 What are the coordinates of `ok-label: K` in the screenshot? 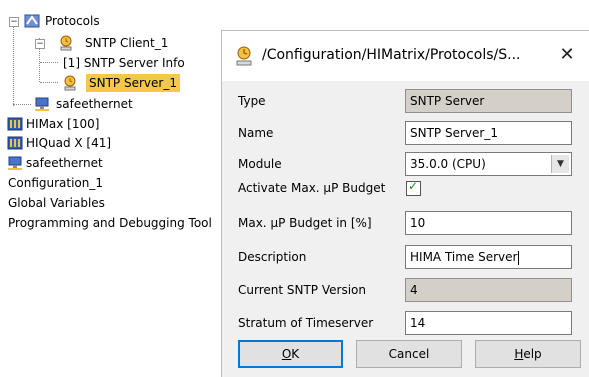 It's located at (295, 354).